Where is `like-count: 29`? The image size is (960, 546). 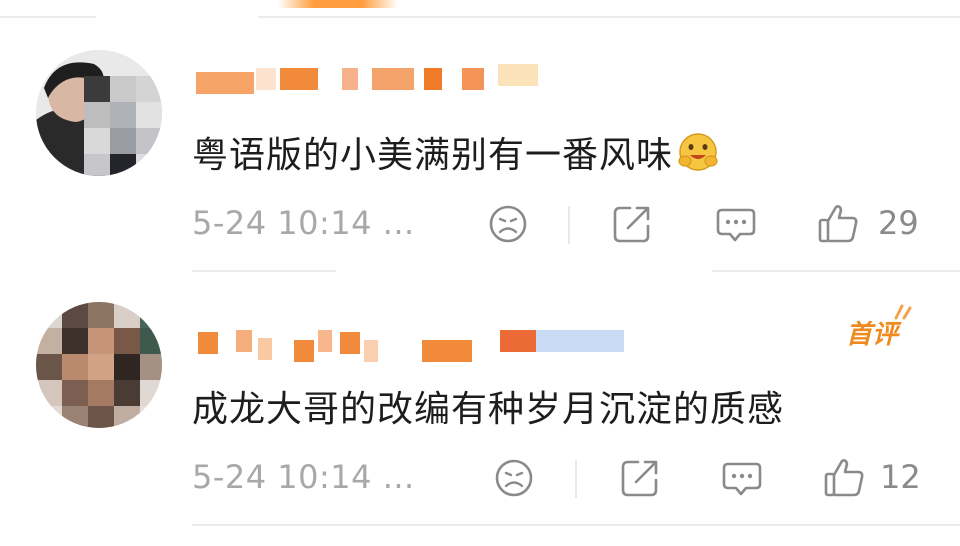 like-count: 29 is located at coordinates (898, 223).